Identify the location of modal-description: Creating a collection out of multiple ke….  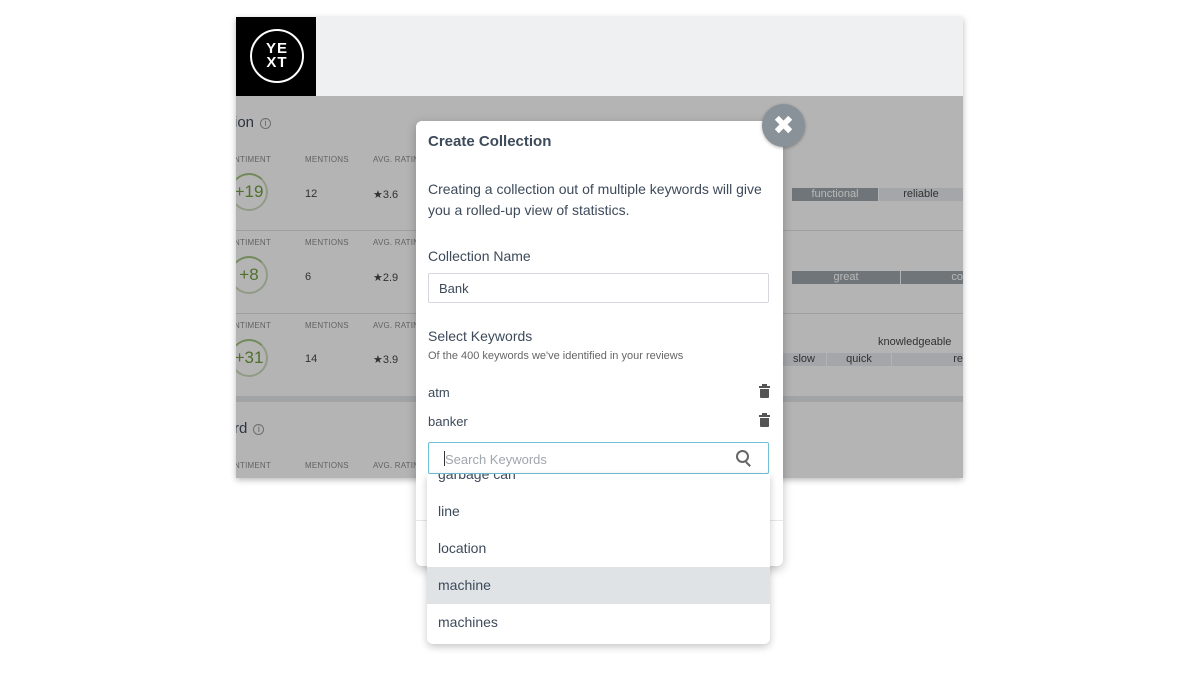
(595, 199).